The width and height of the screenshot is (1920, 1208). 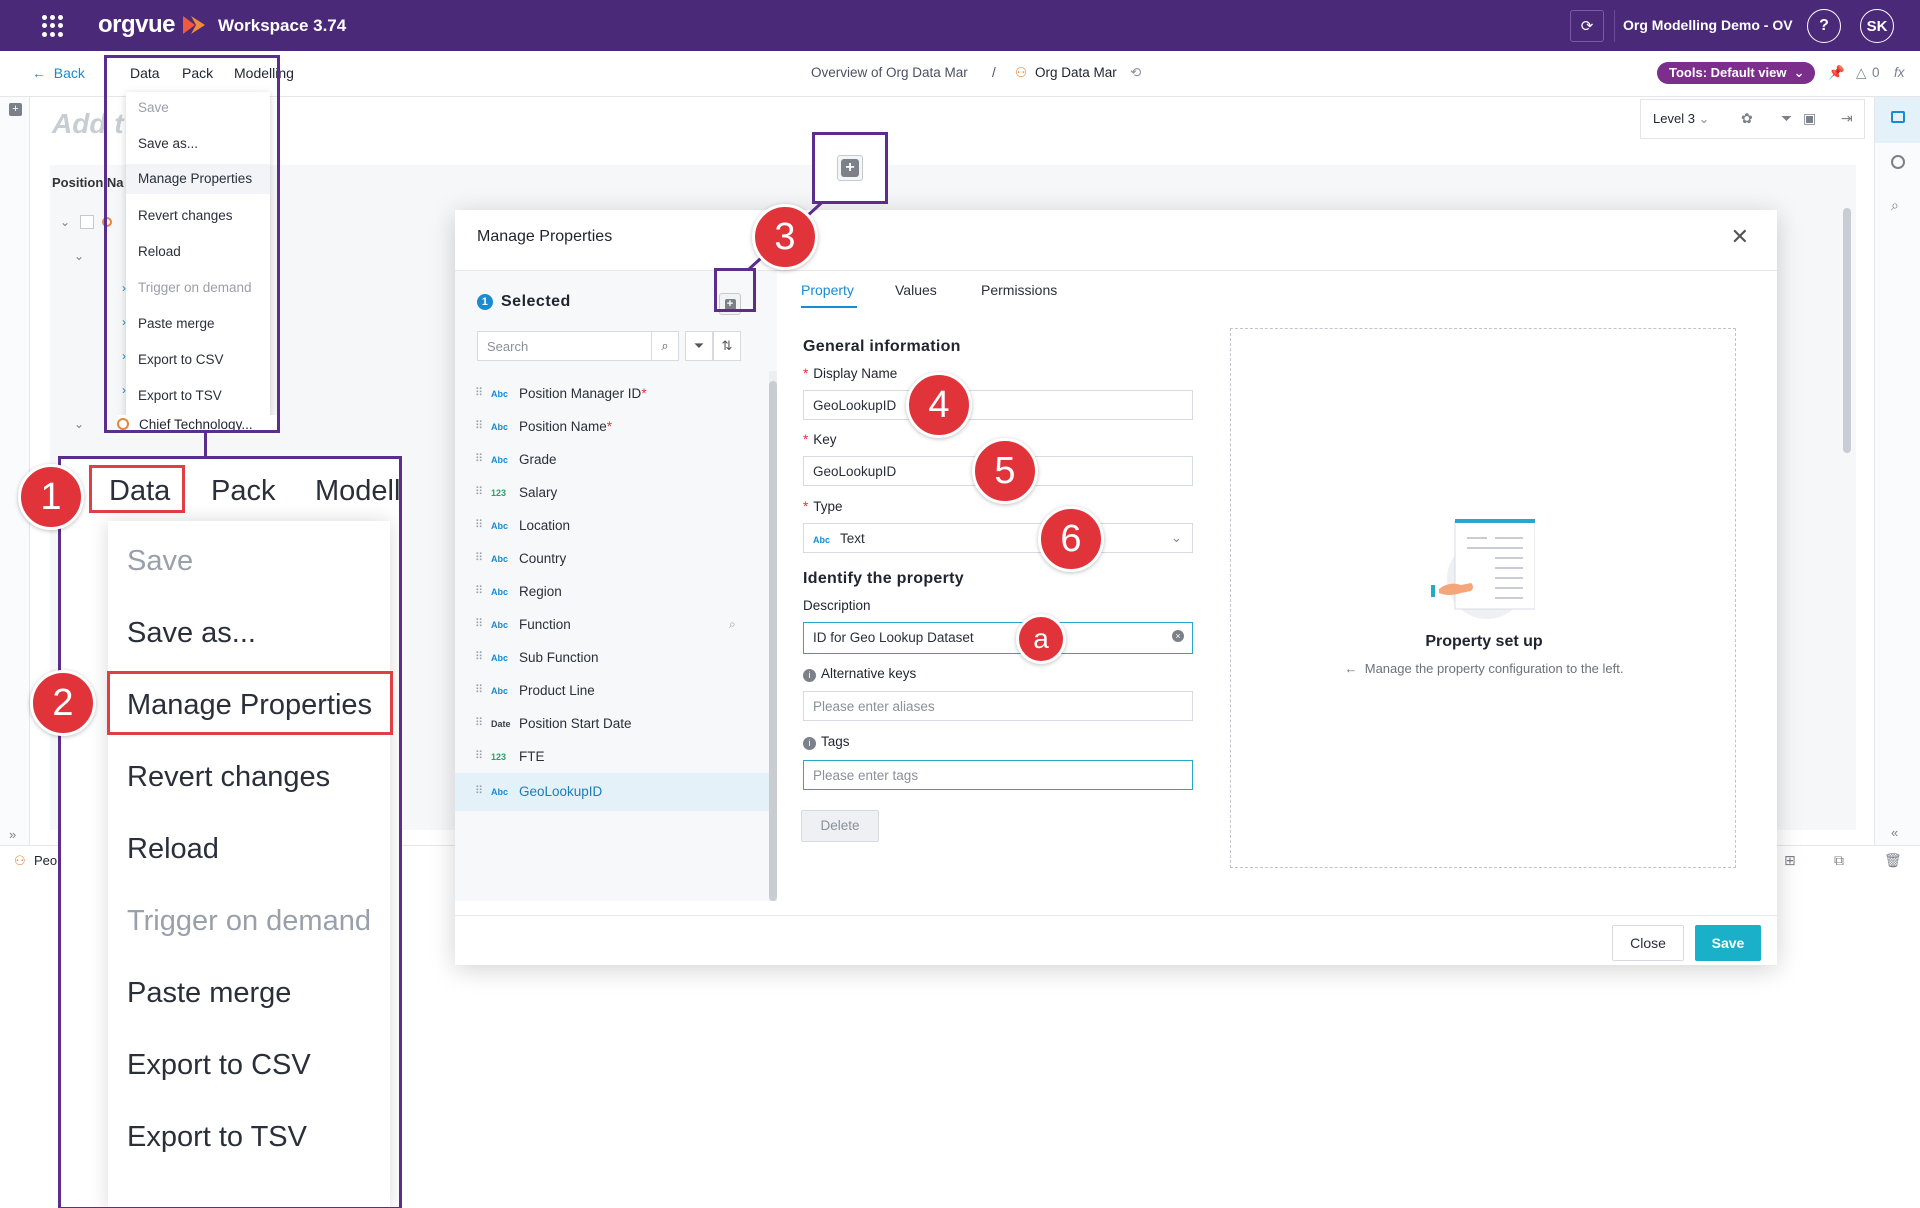 What do you see at coordinates (1135, 73) in the screenshot?
I see `refresh-icon: ⟲` at bounding box center [1135, 73].